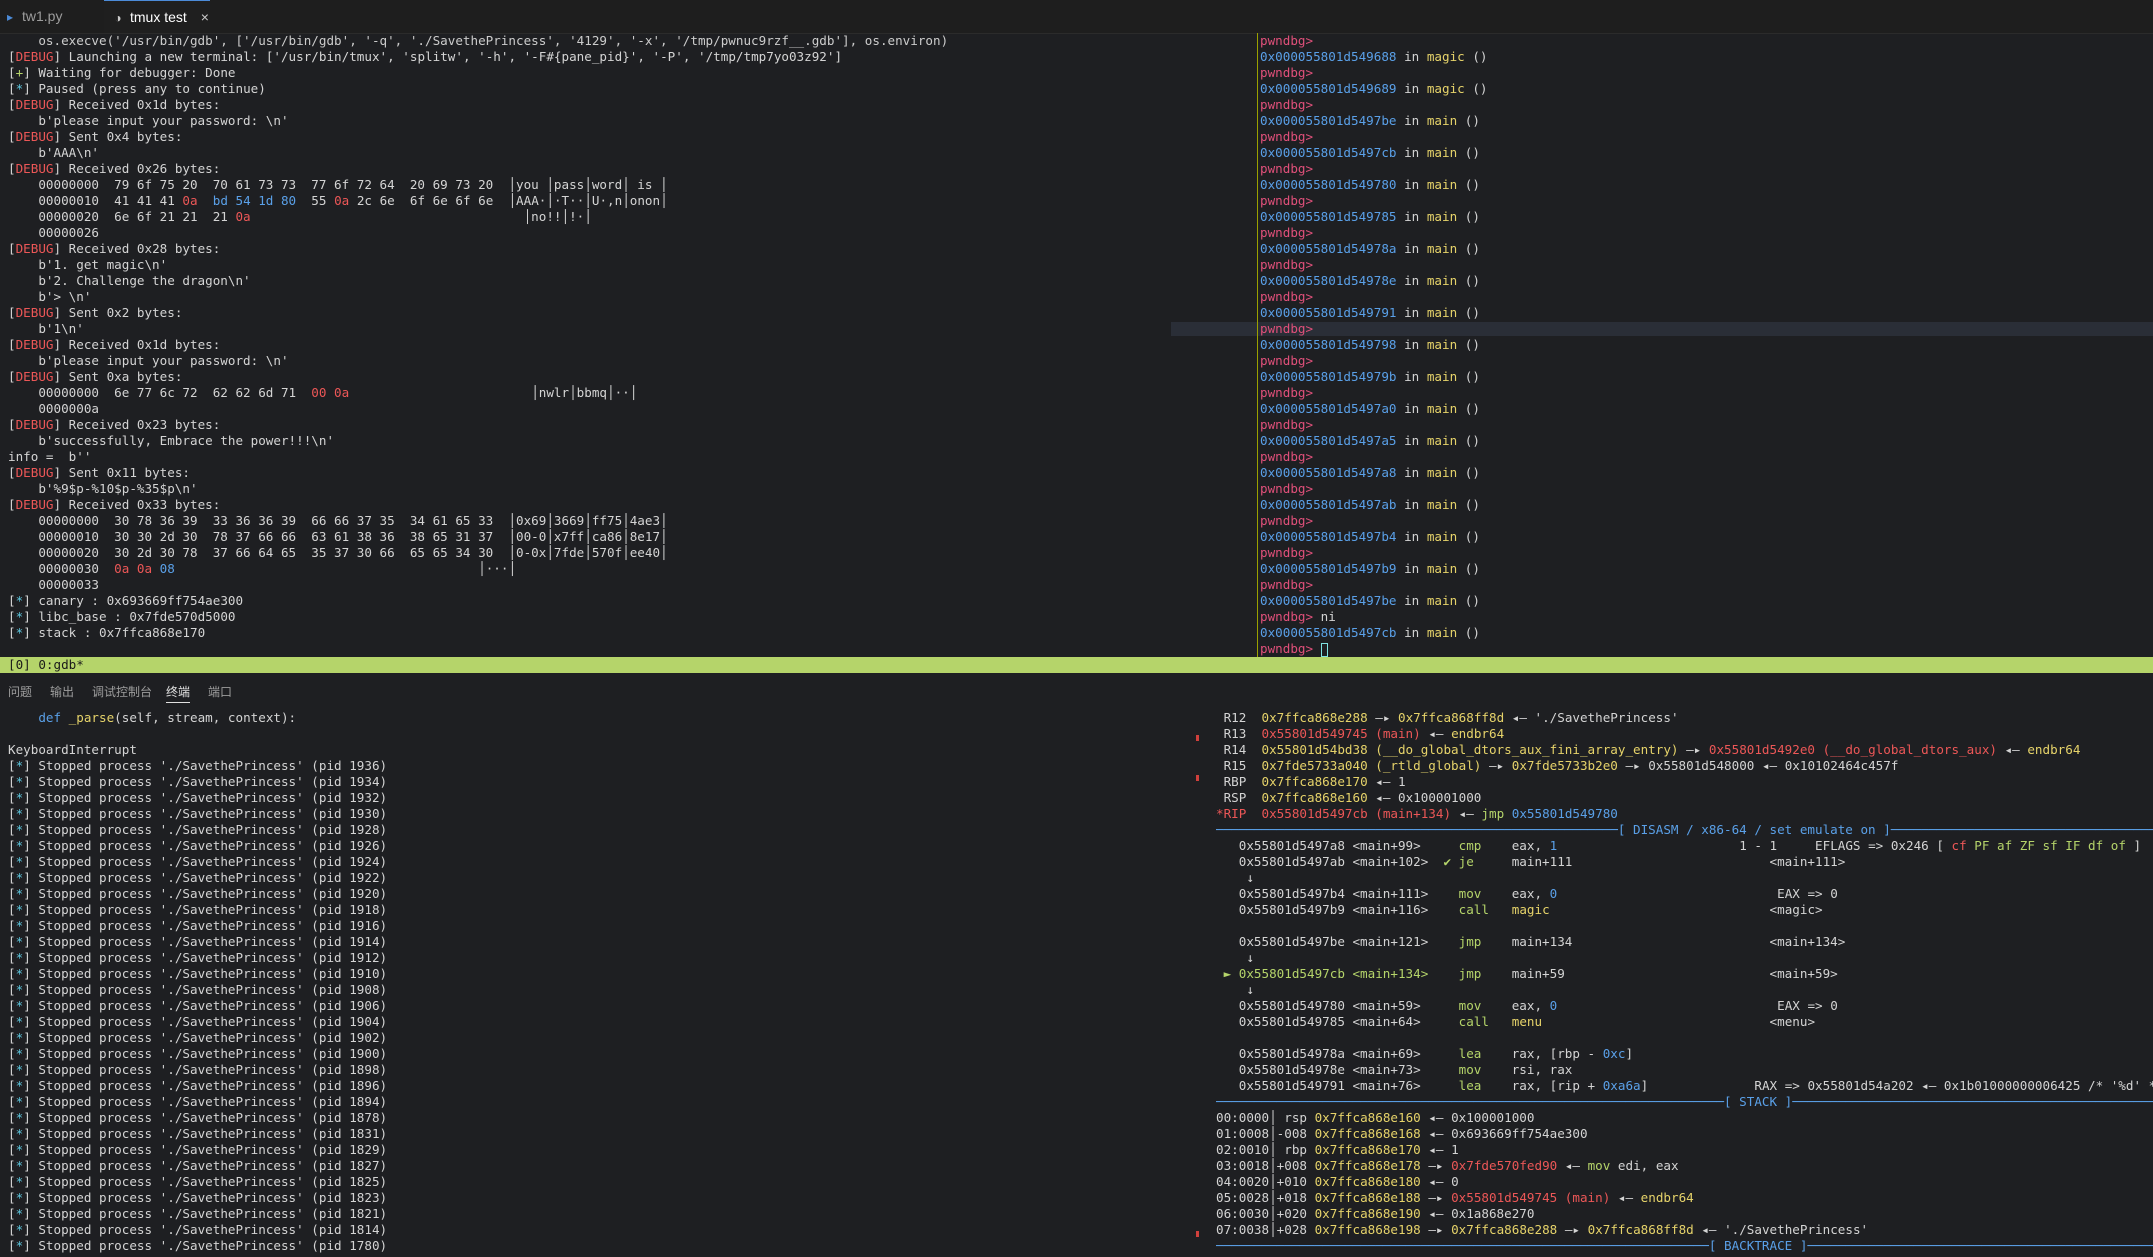  Describe the element at coordinates (2054, 749) in the screenshot. I see `terminal-text: endbr64` at that location.